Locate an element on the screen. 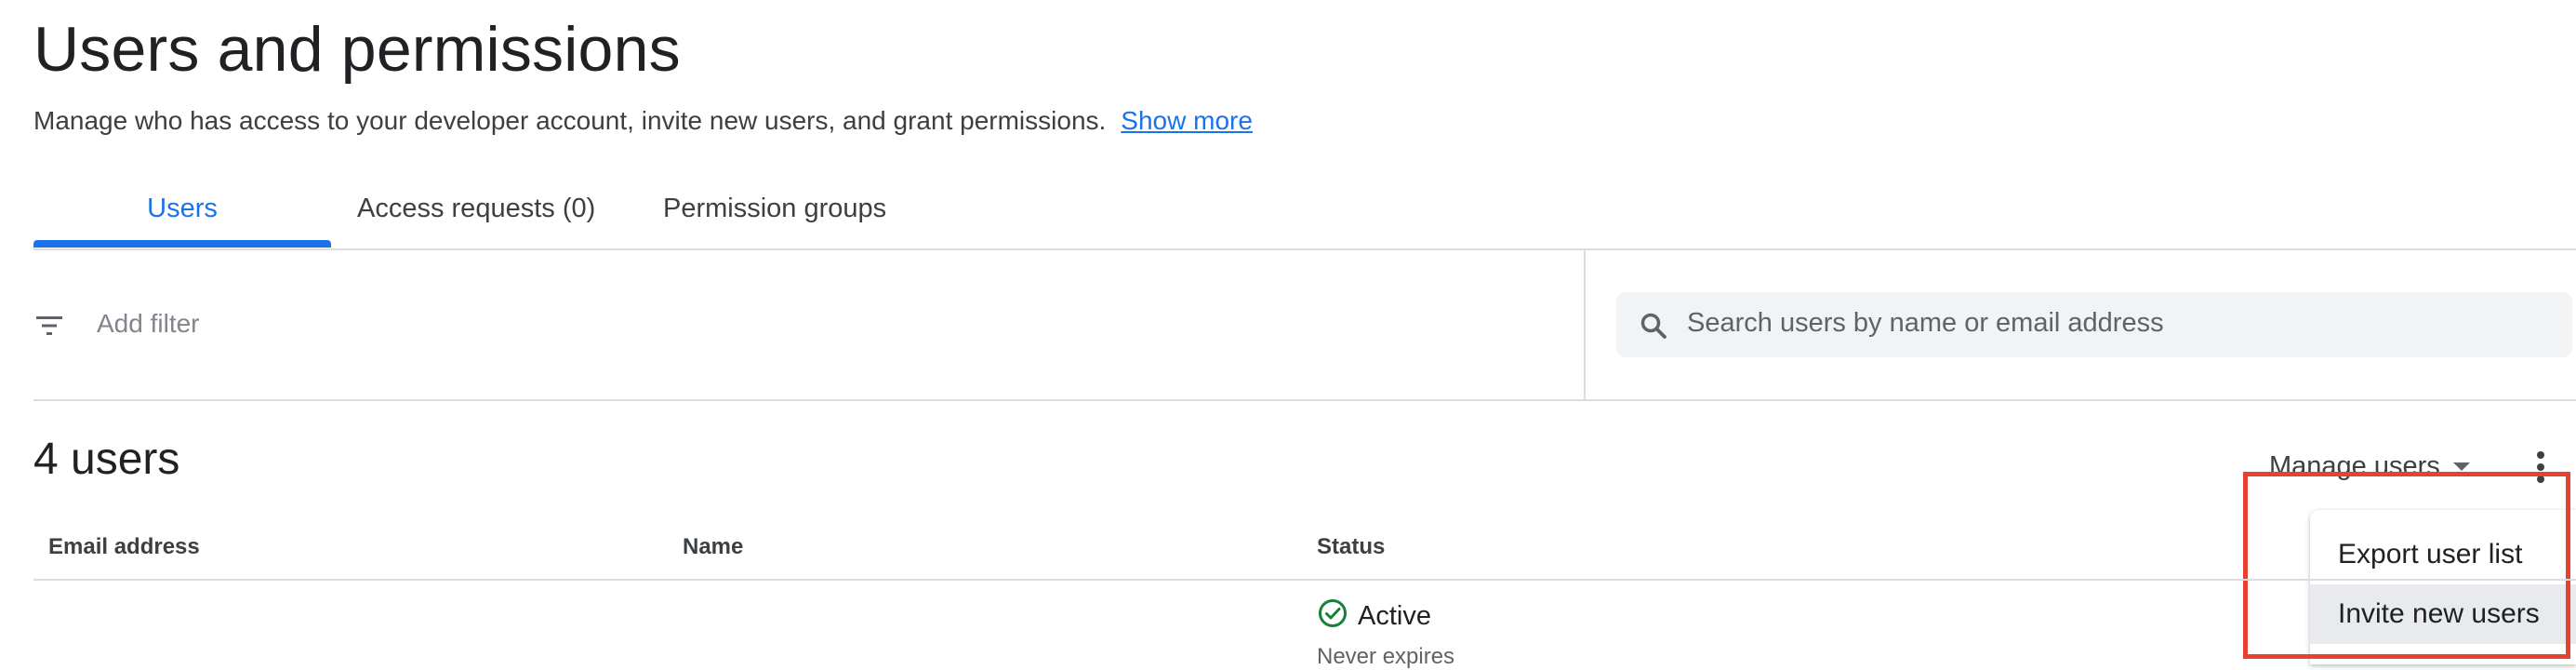 The height and width of the screenshot is (670, 2576). filter-bar-divider is located at coordinates (1304, 400).